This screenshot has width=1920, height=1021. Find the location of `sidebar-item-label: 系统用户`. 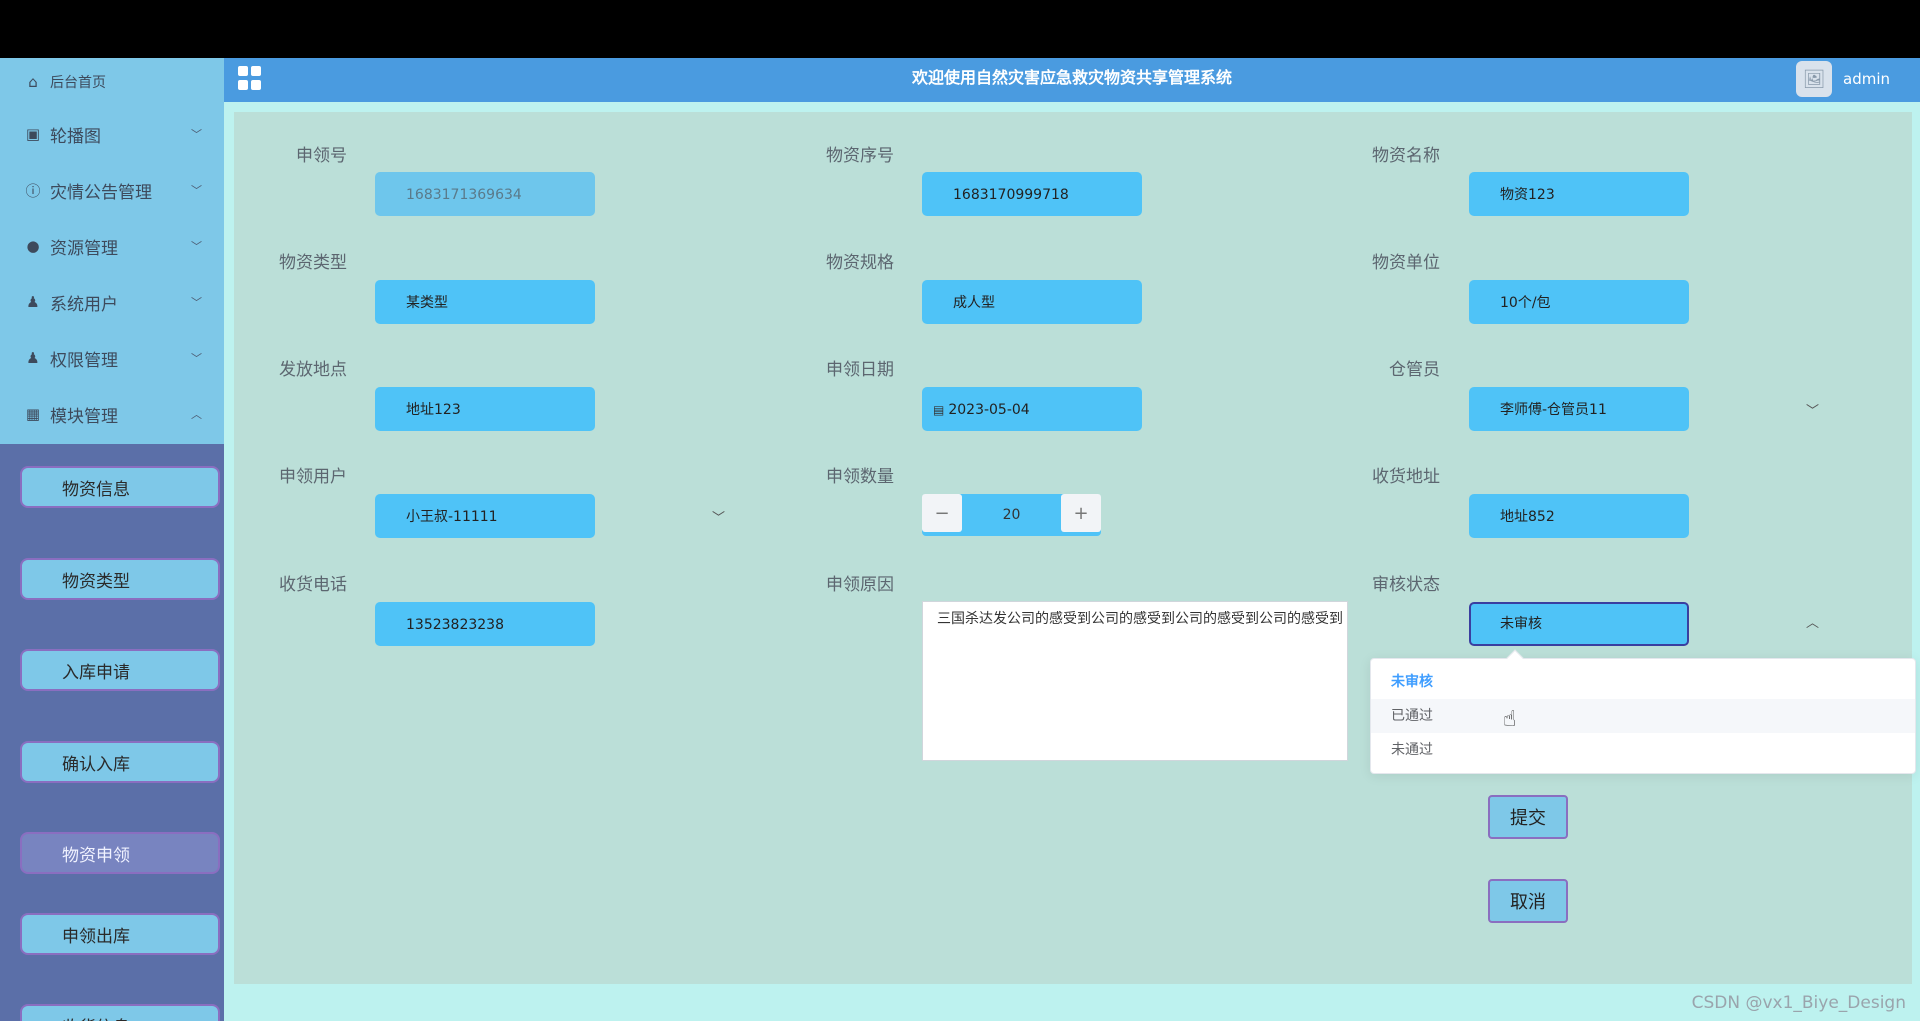

sidebar-item-label: 系统用户 is located at coordinates (84, 304).